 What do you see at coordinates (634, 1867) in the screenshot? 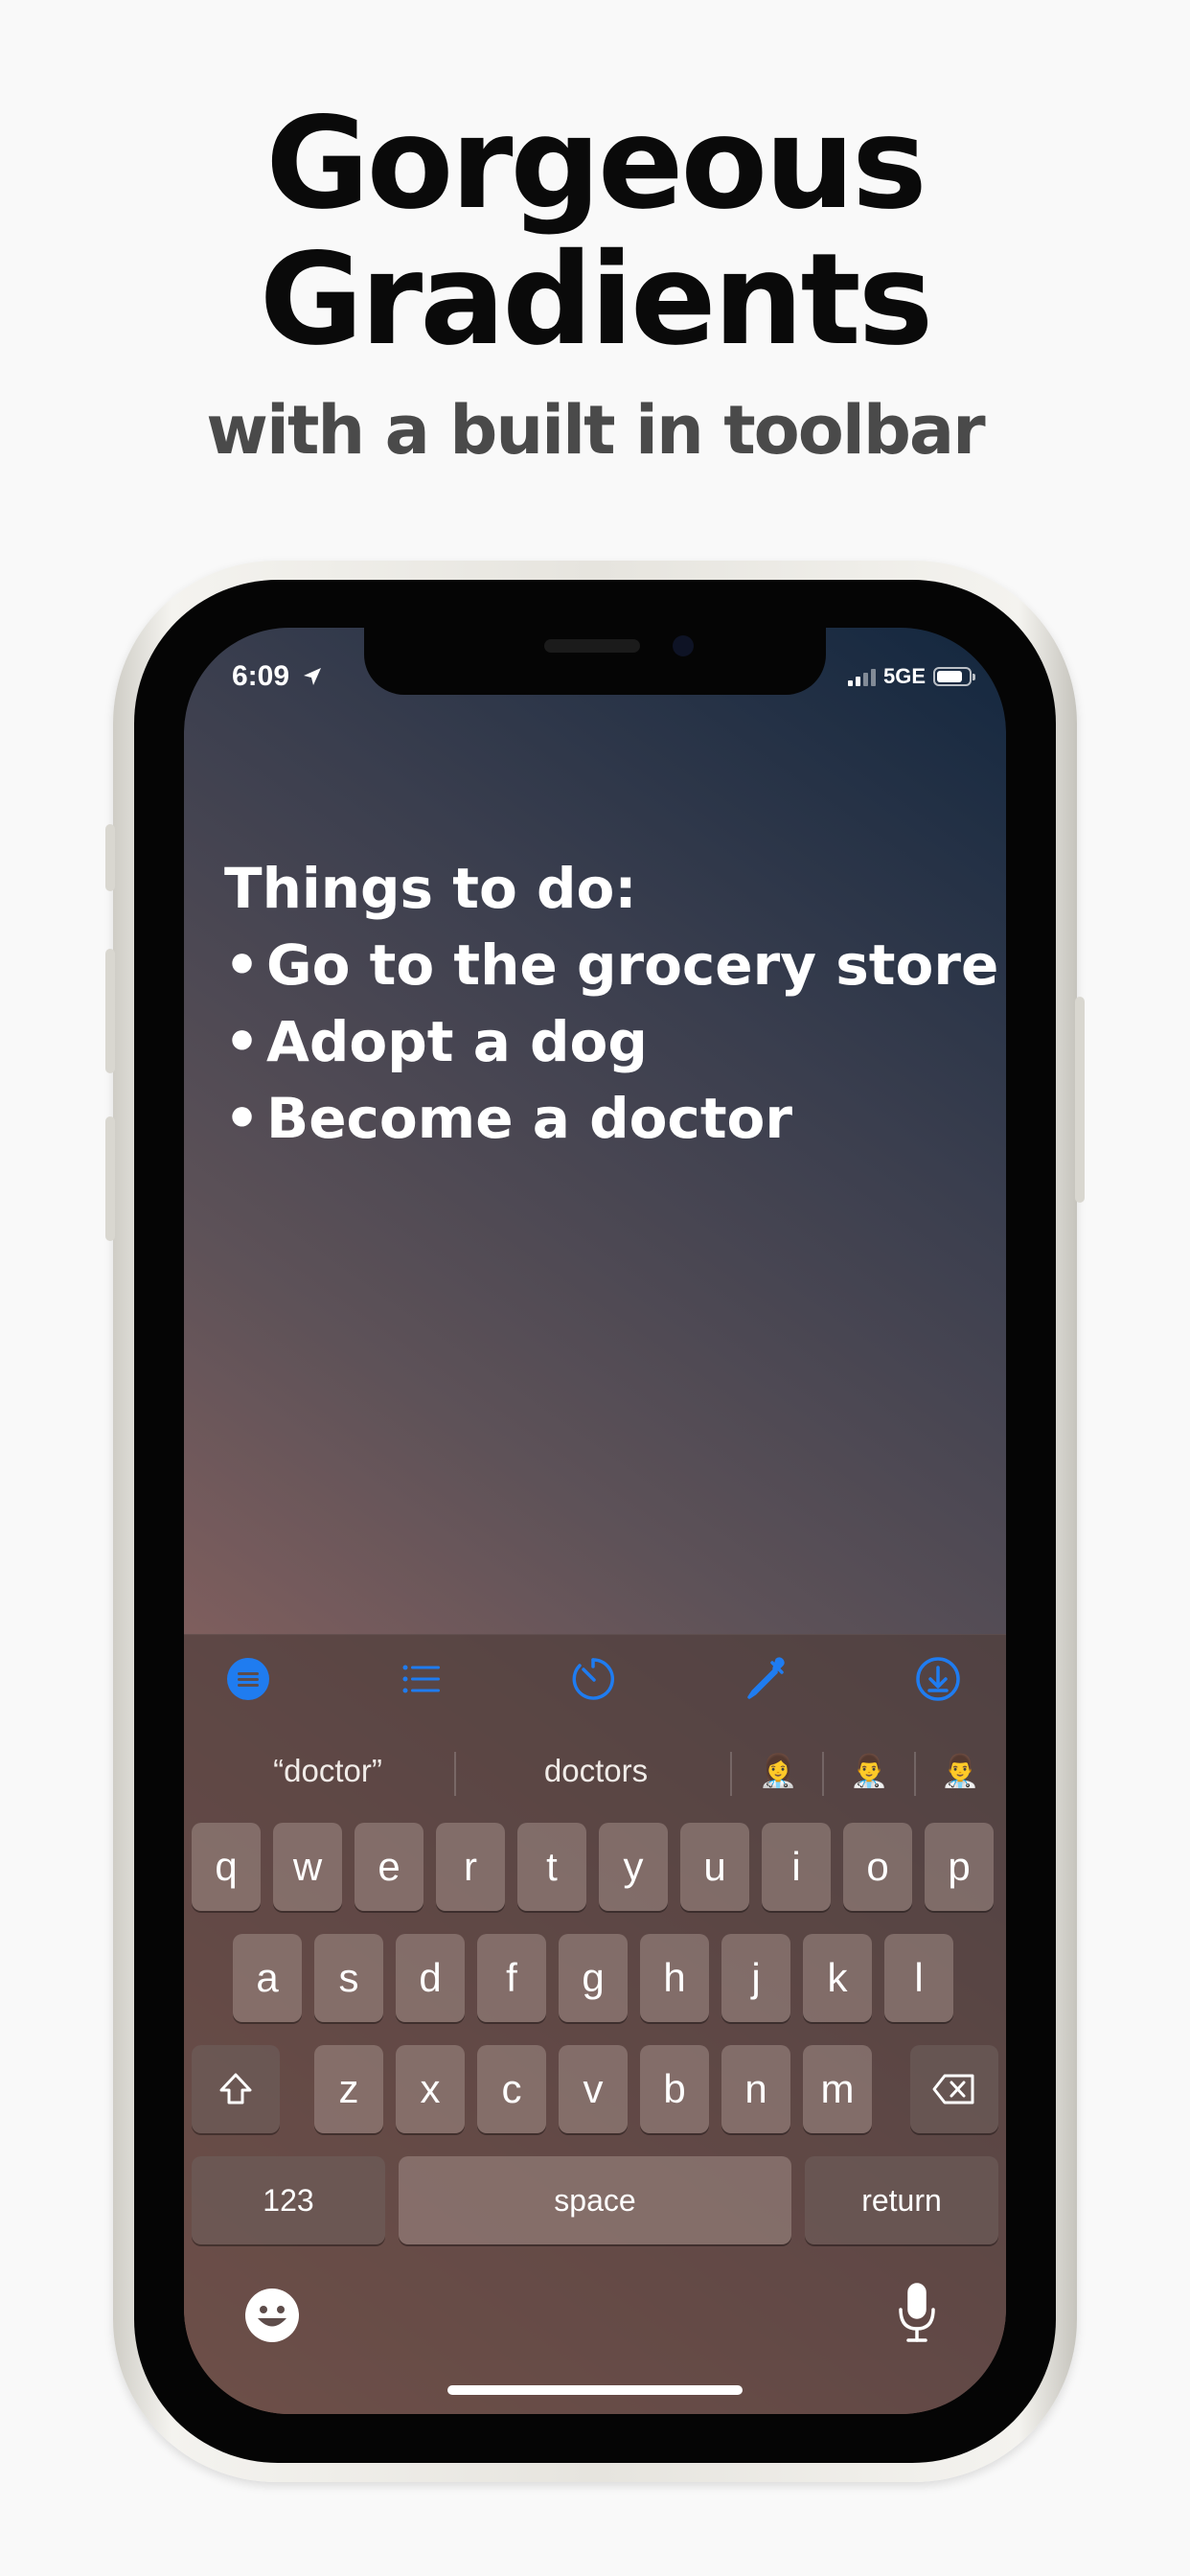
I see `key-y: y` at bounding box center [634, 1867].